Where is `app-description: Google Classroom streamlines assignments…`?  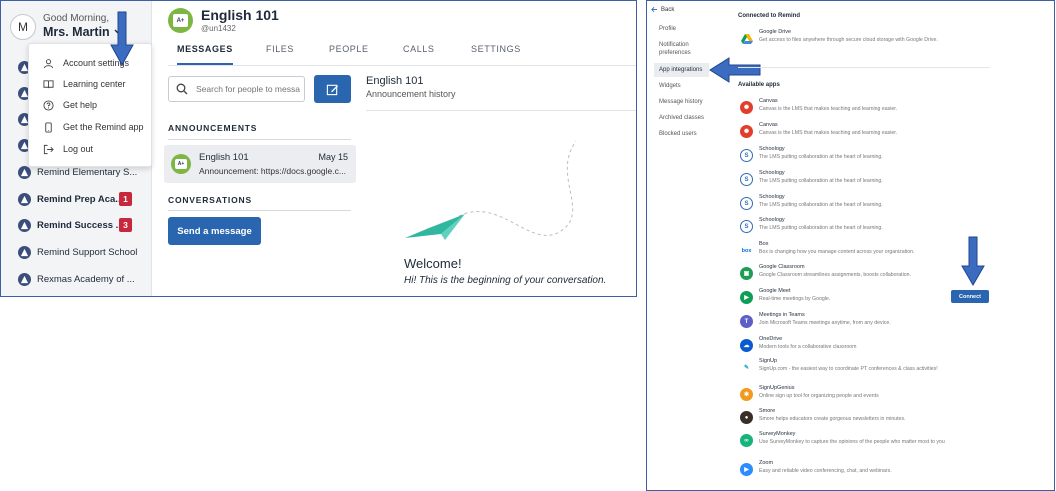 app-description: Google Classroom streamlines assignments… is located at coordinates (835, 275).